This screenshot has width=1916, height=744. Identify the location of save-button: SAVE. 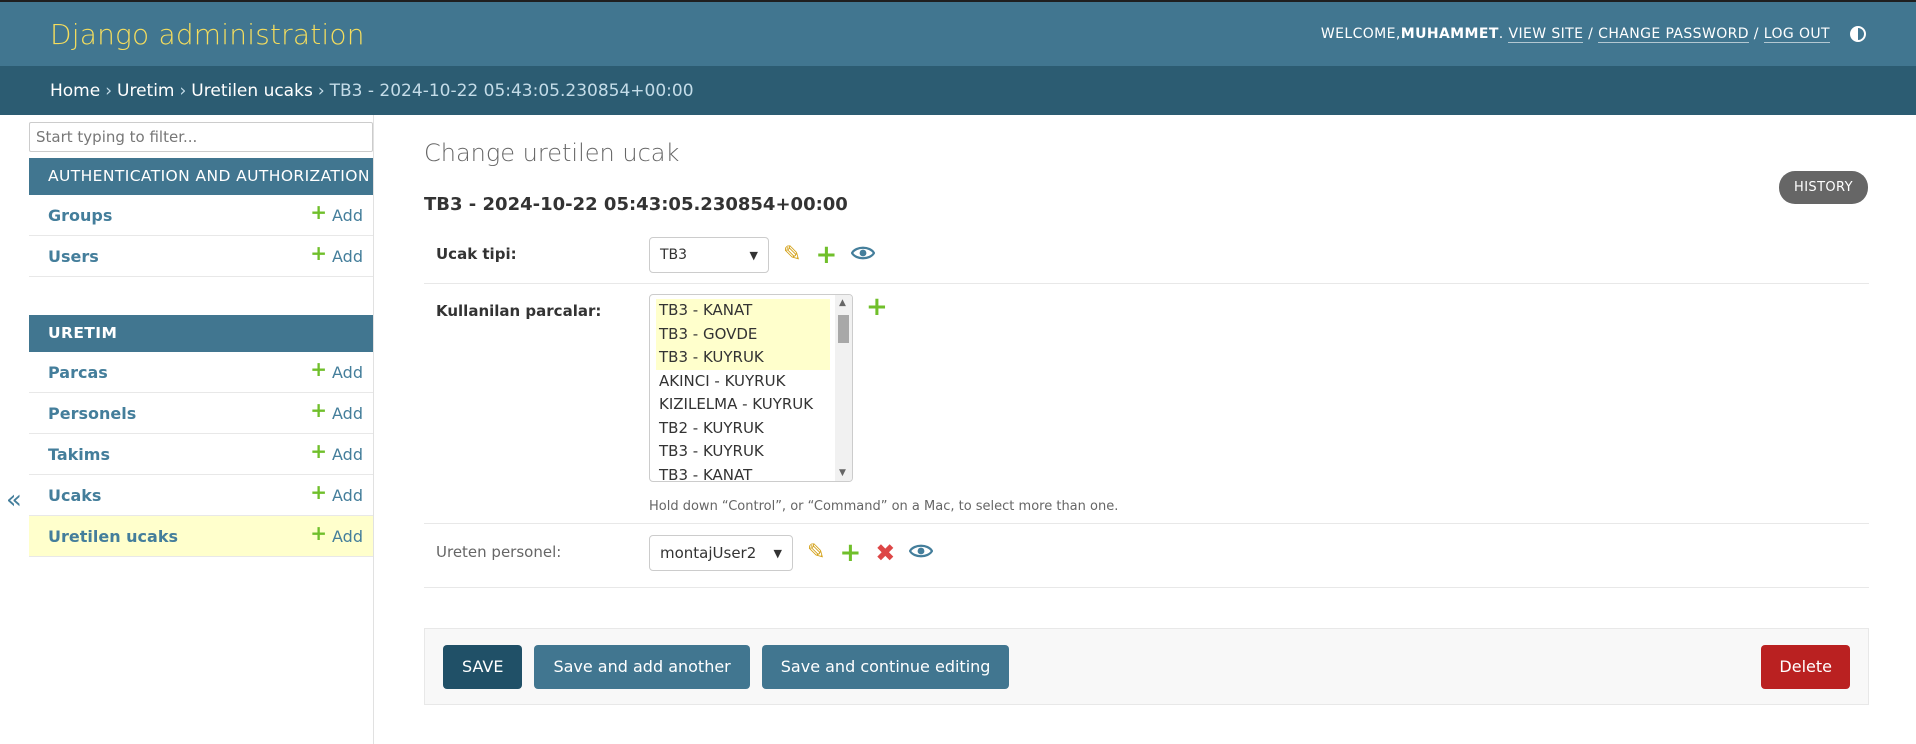
(483, 666).